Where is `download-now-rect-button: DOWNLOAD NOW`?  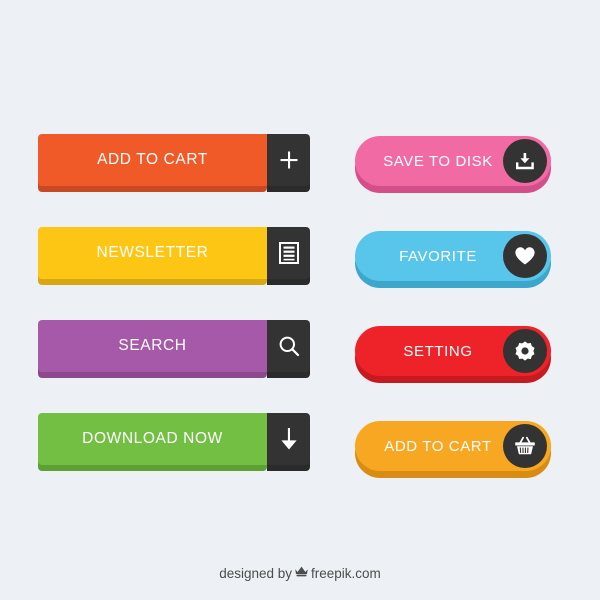 download-now-rect-button: DOWNLOAD NOW is located at coordinates (174, 442).